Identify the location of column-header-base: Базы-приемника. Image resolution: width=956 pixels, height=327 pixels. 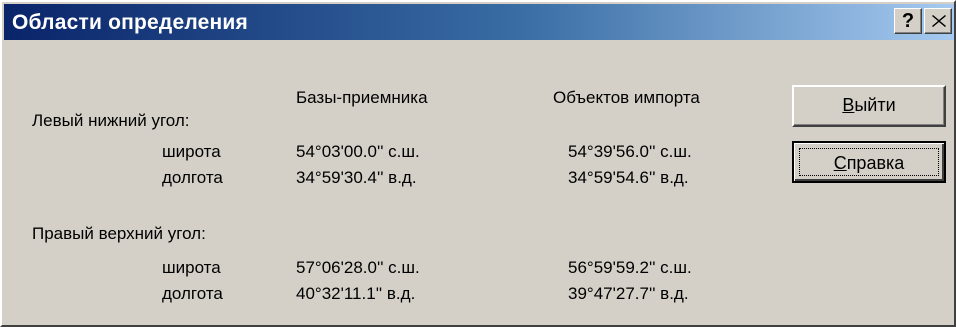
(362, 97).